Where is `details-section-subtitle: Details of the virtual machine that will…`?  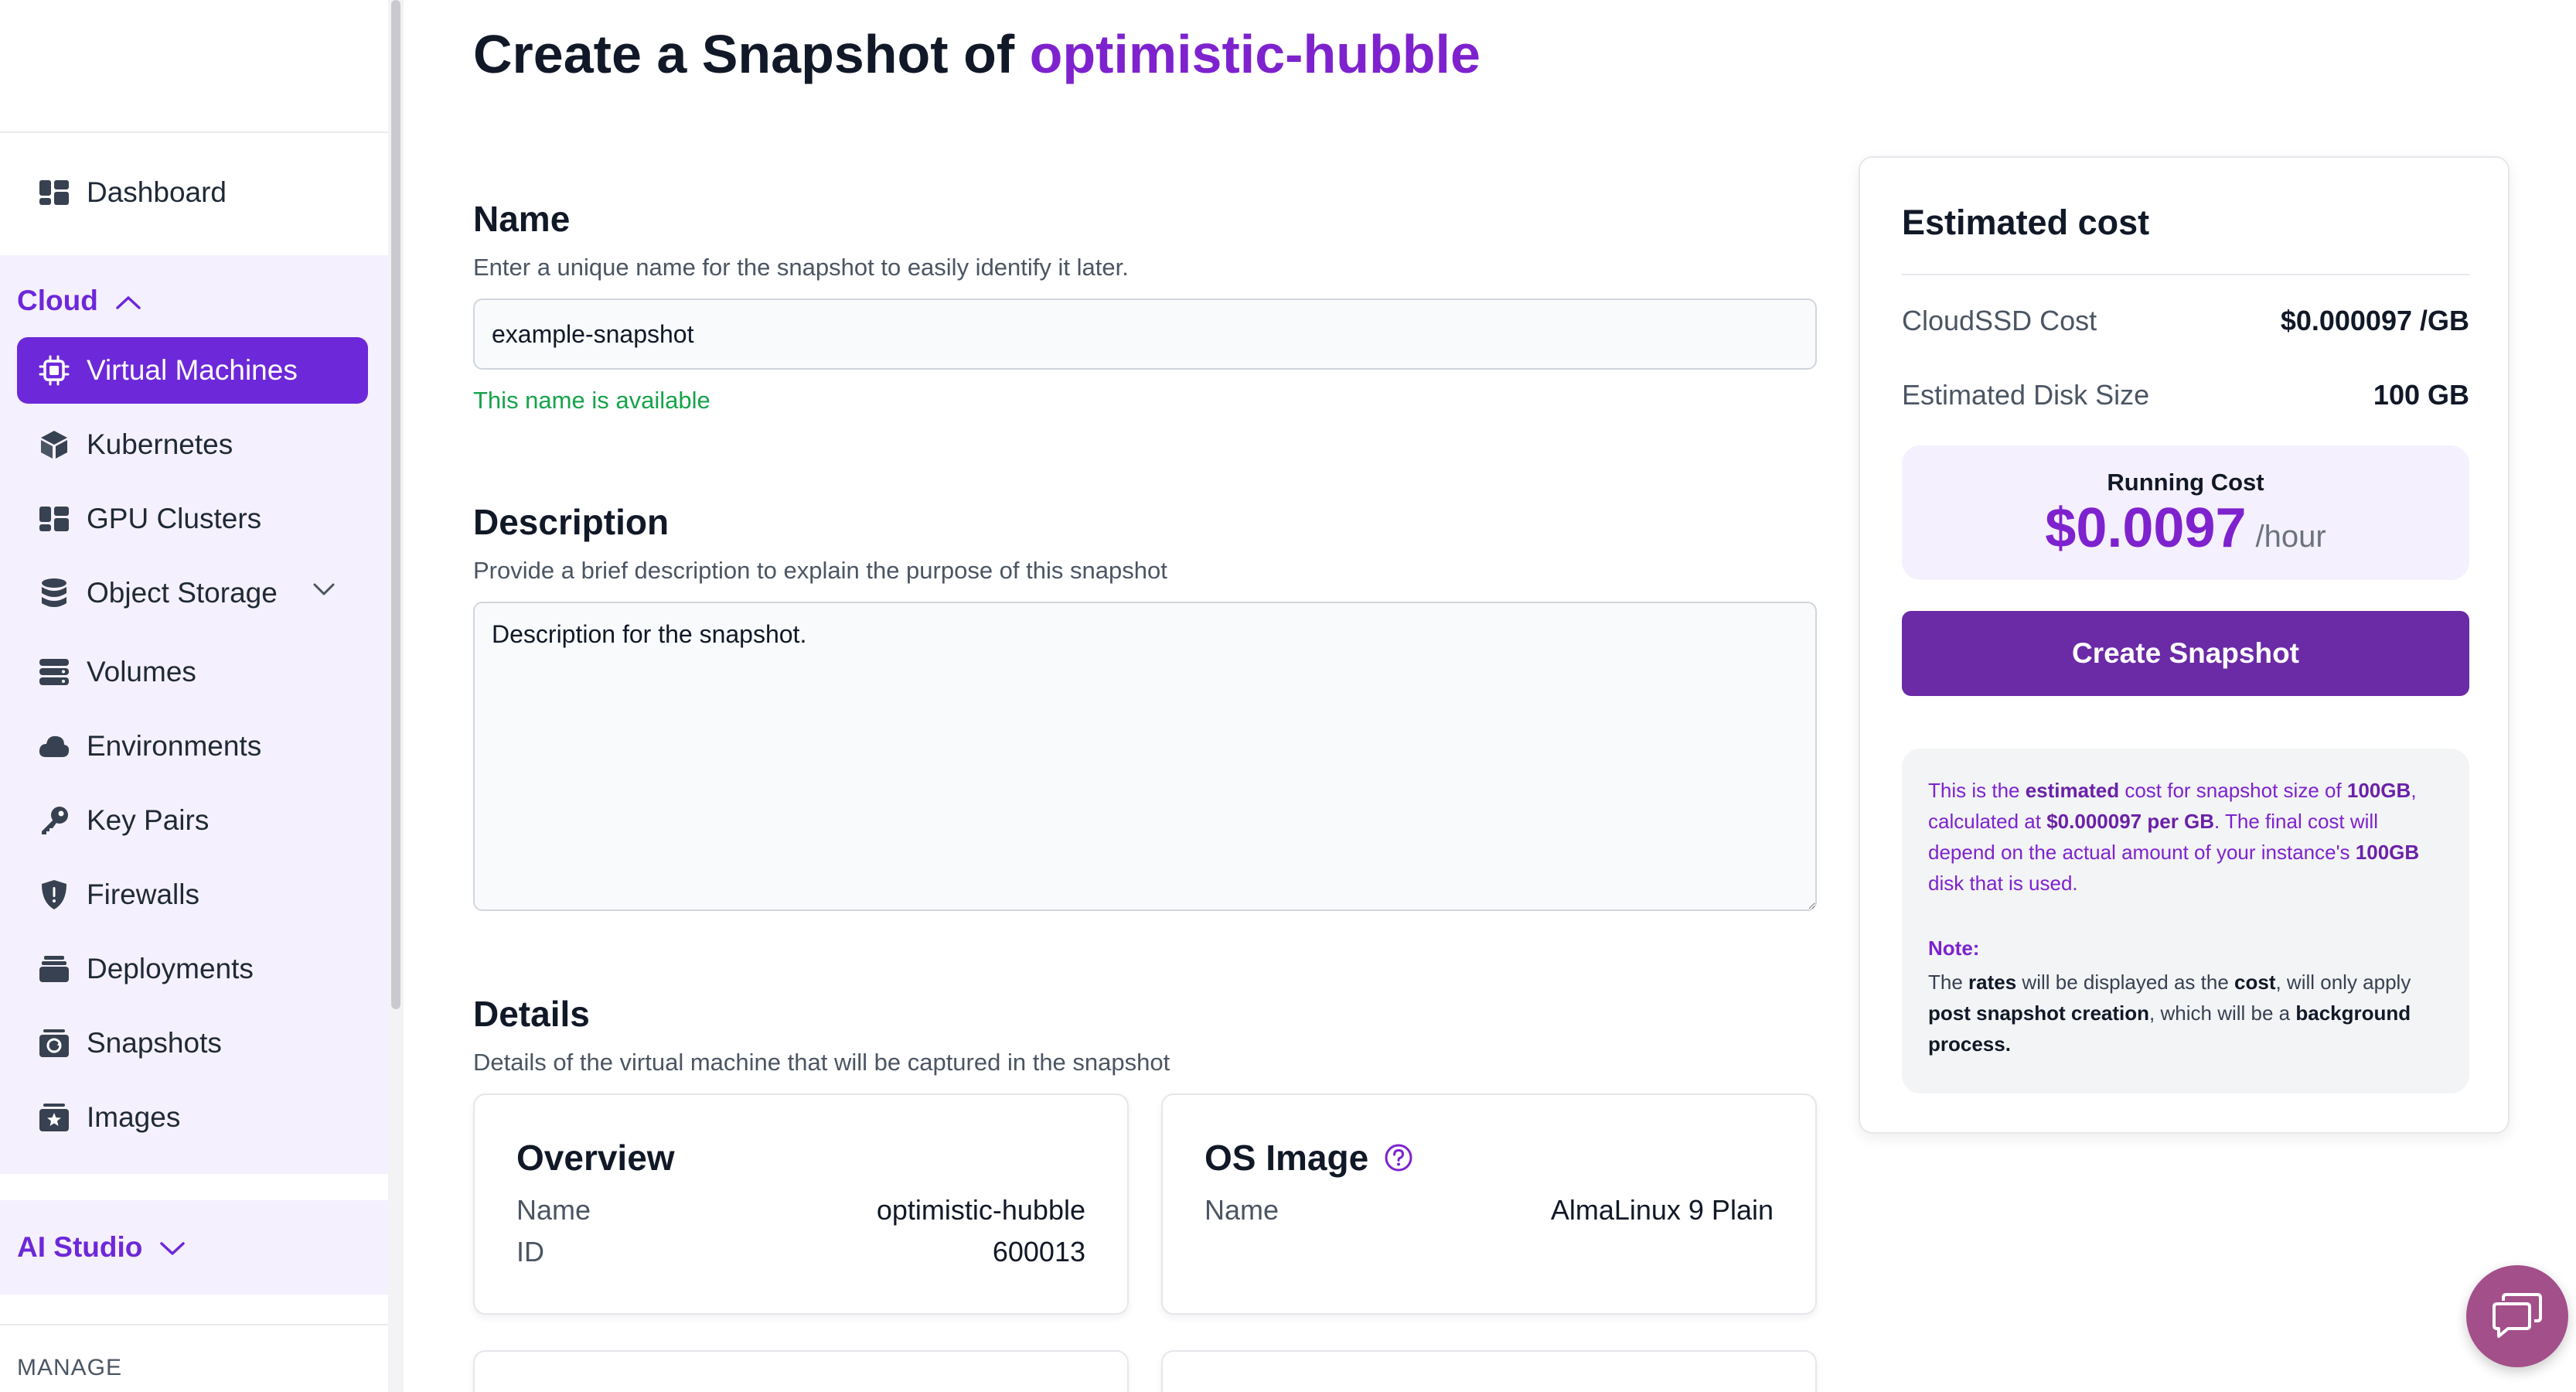 details-section-subtitle: Details of the virtual machine that will… is located at coordinates (821, 1062).